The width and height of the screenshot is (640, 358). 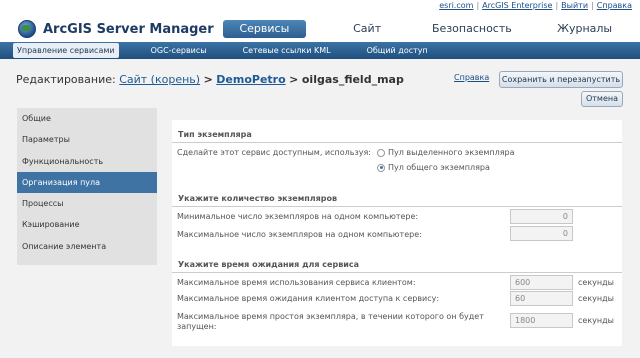 I want to click on link-arcgis-enterprise: ArcGIS Enterprise, so click(x=517, y=5).